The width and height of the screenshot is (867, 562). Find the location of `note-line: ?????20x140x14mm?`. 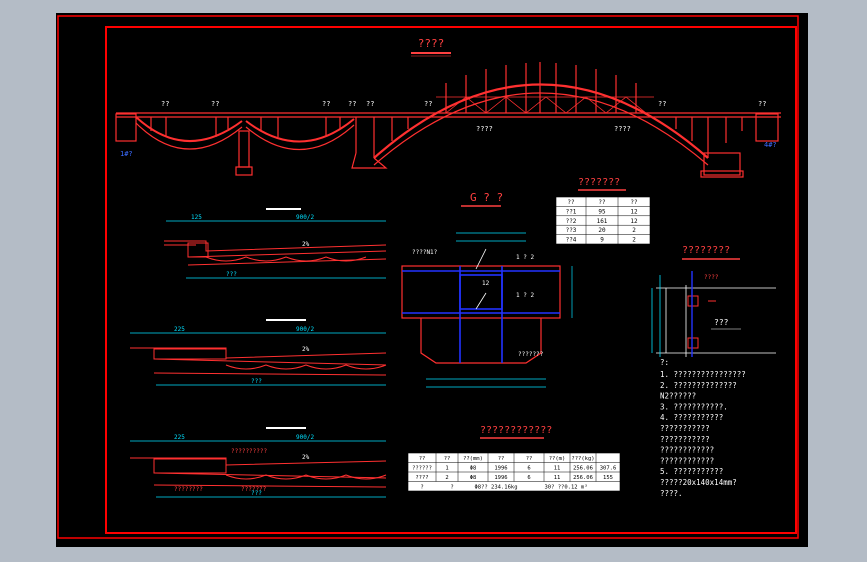

note-line: ?????20x140x14mm? is located at coordinates (698, 482).